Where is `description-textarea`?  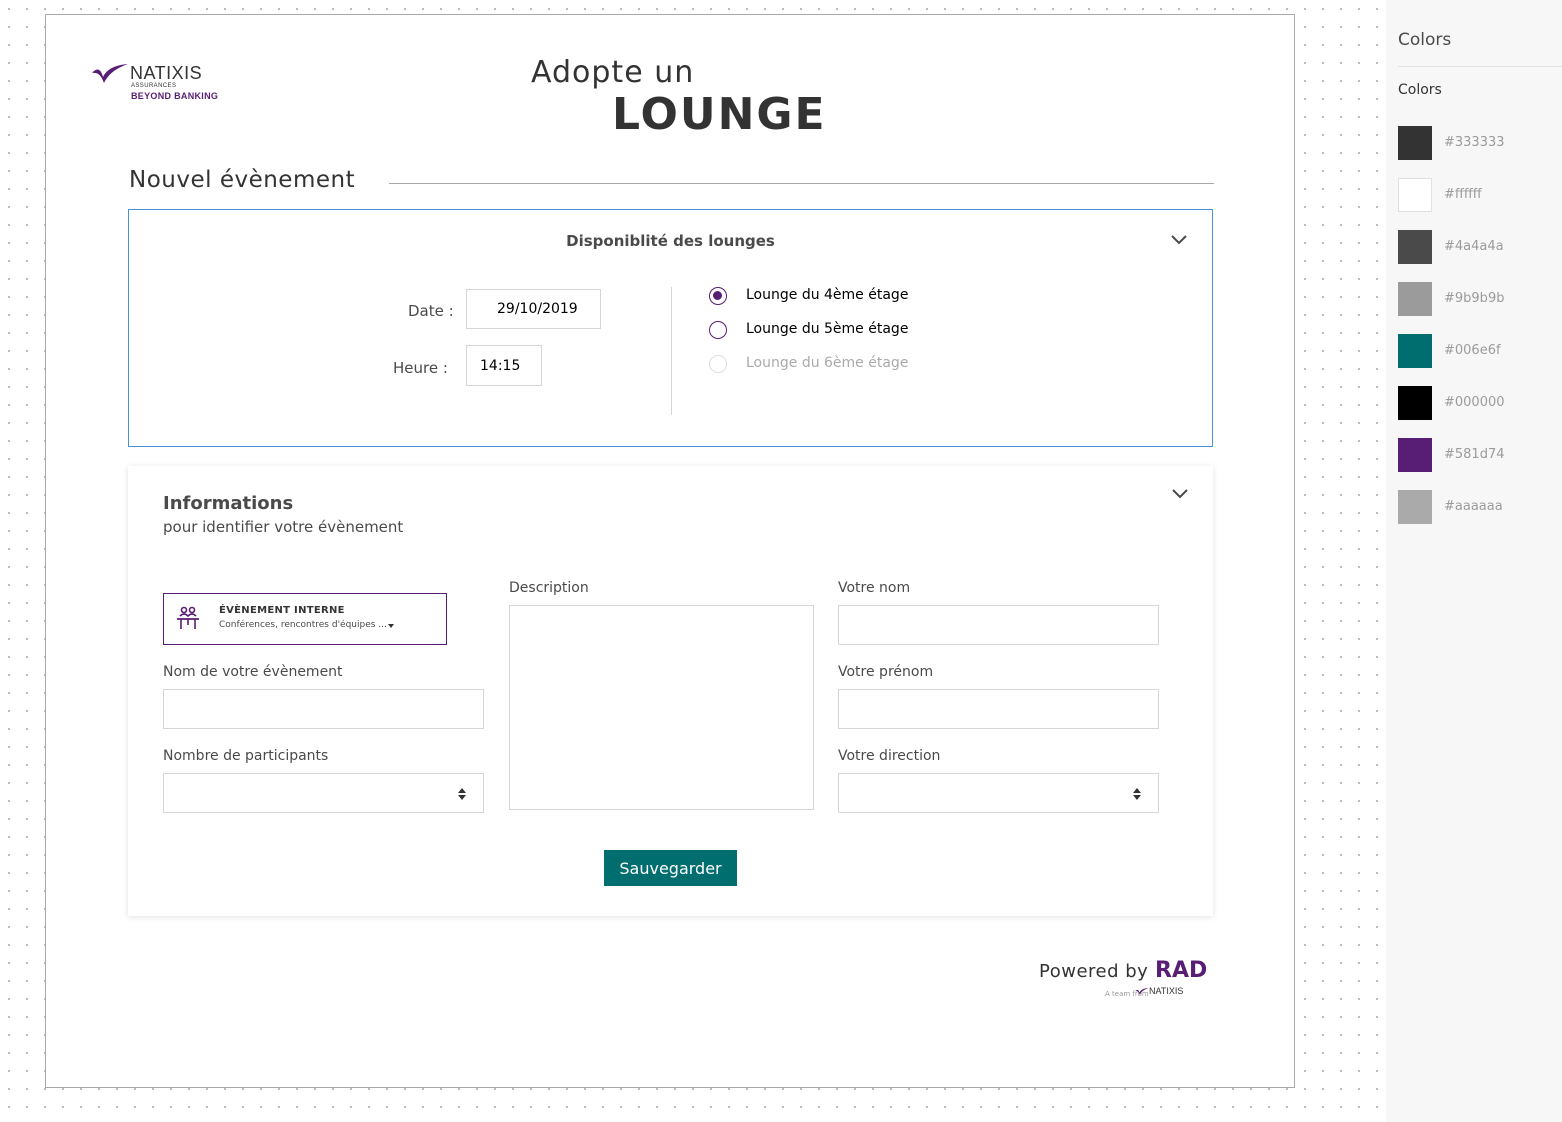
description-textarea is located at coordinates (661, 707).